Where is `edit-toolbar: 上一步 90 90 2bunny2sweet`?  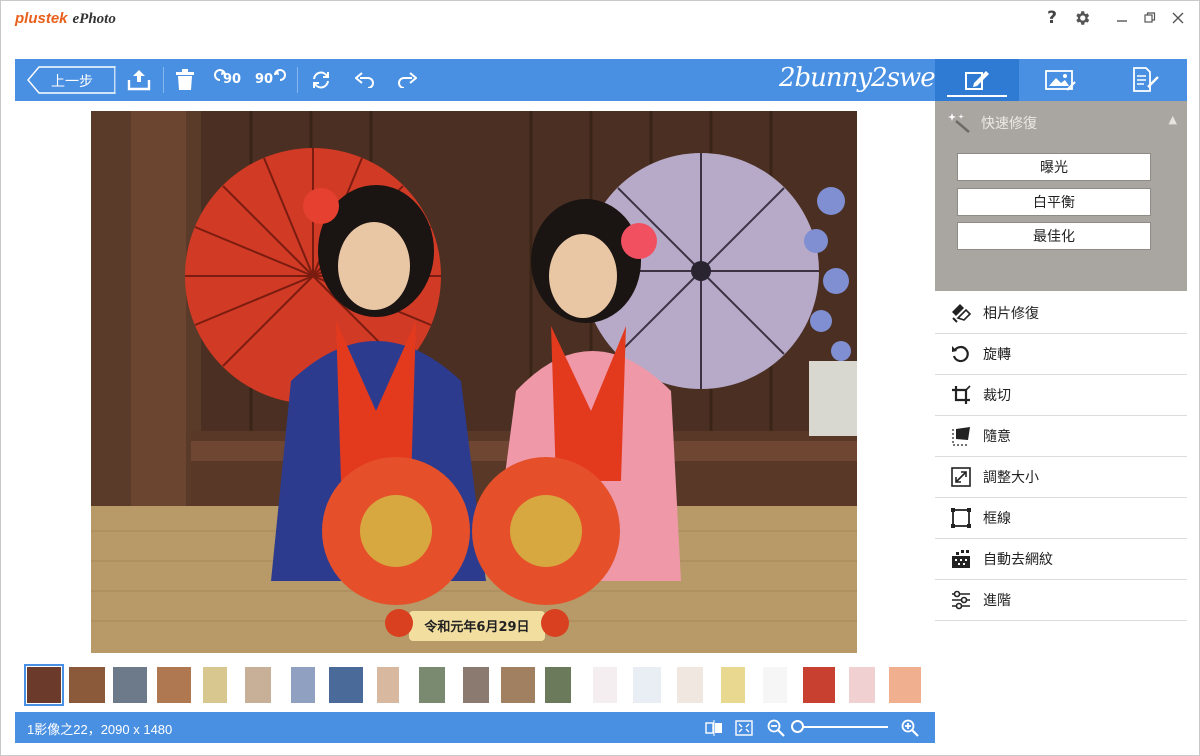
edit-toolbar: 上一步 90 90 2bunny2sweet is located at coordinates (487, 80).